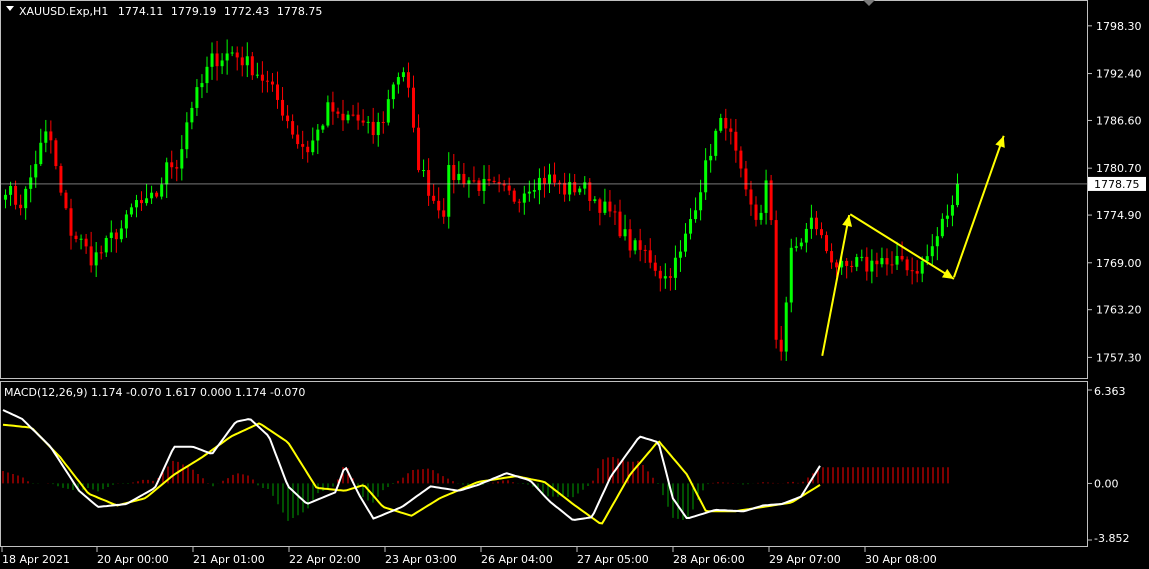  Describe the element at coordinates (1119, 168) in the screenshot. I see `price-axis-label: 1780.70` at that location.